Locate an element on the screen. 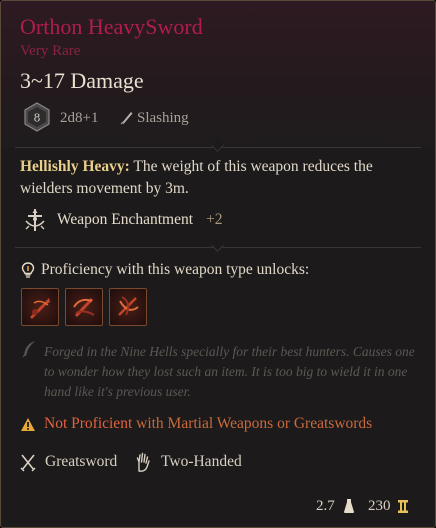 This screenshot has height=528, width=436. handedness: Two-Handed is located at coordinates (201, 461).